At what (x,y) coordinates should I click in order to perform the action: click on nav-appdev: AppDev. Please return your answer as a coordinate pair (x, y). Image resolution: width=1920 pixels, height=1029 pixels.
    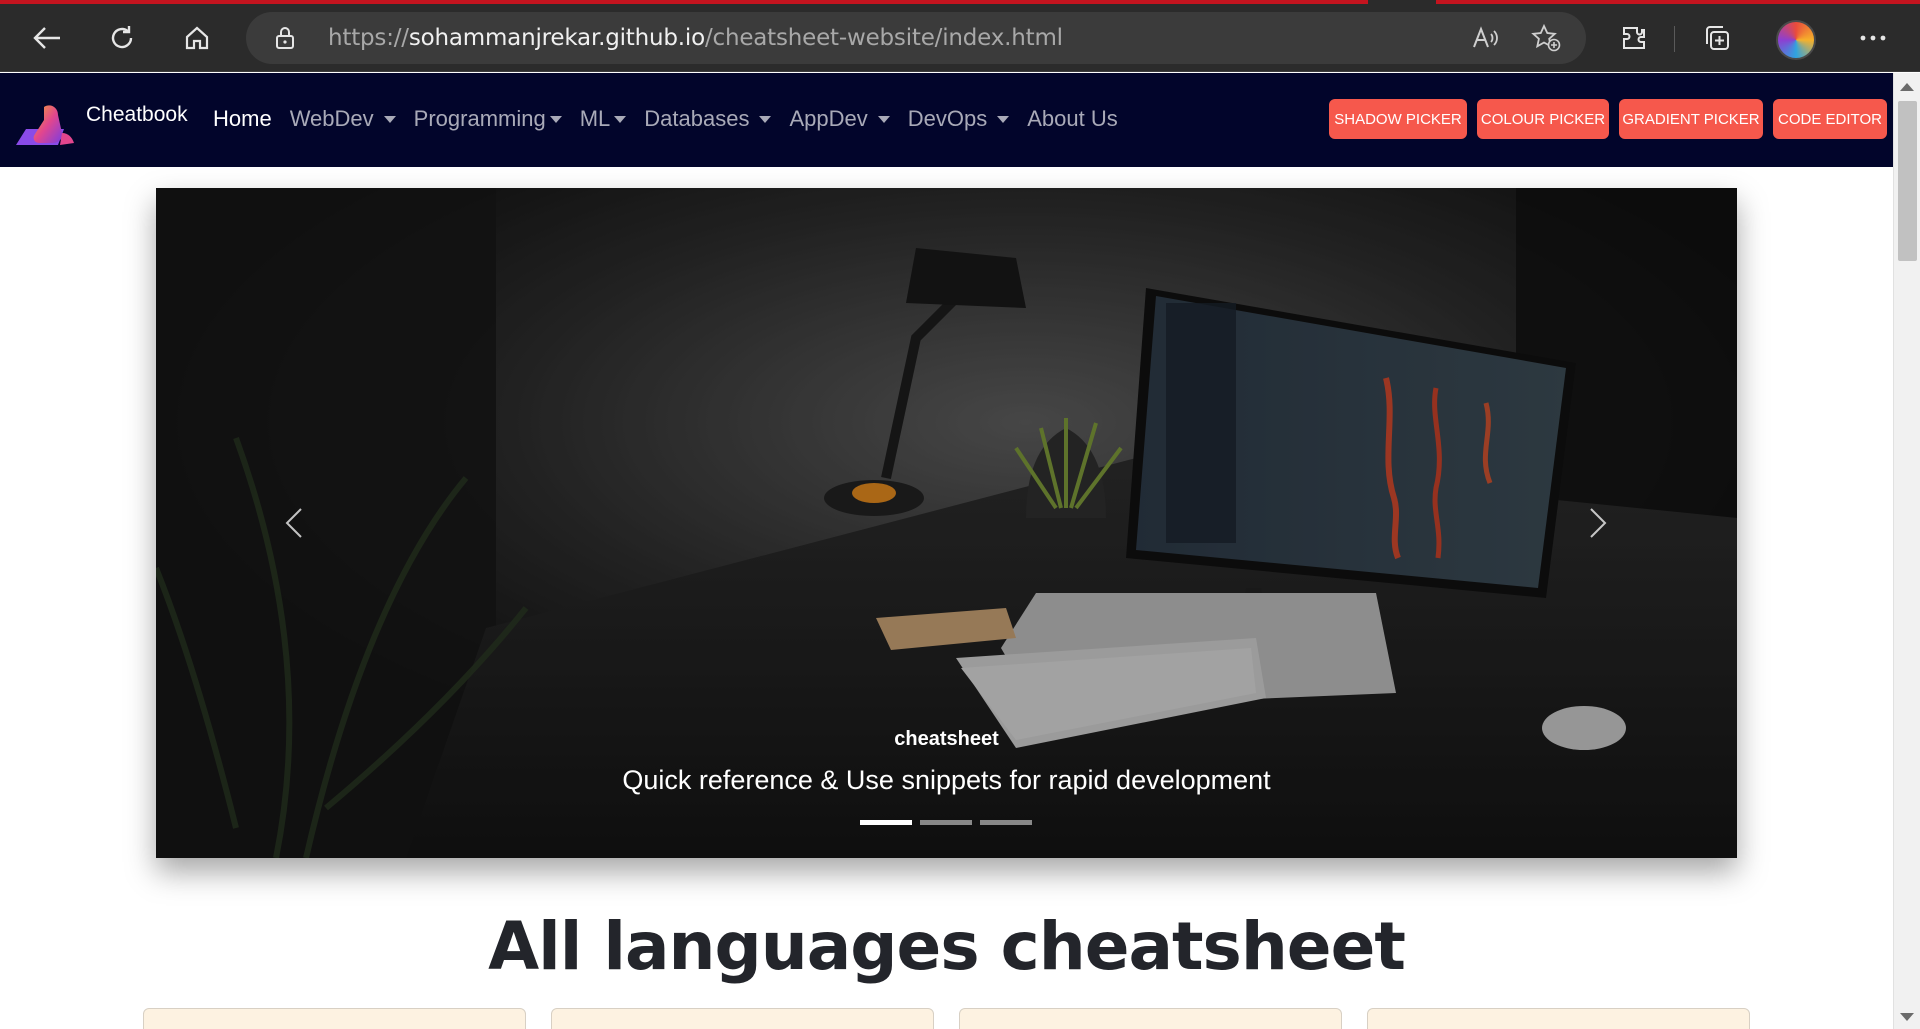
    Looking at the image, I should click on (839, 119).